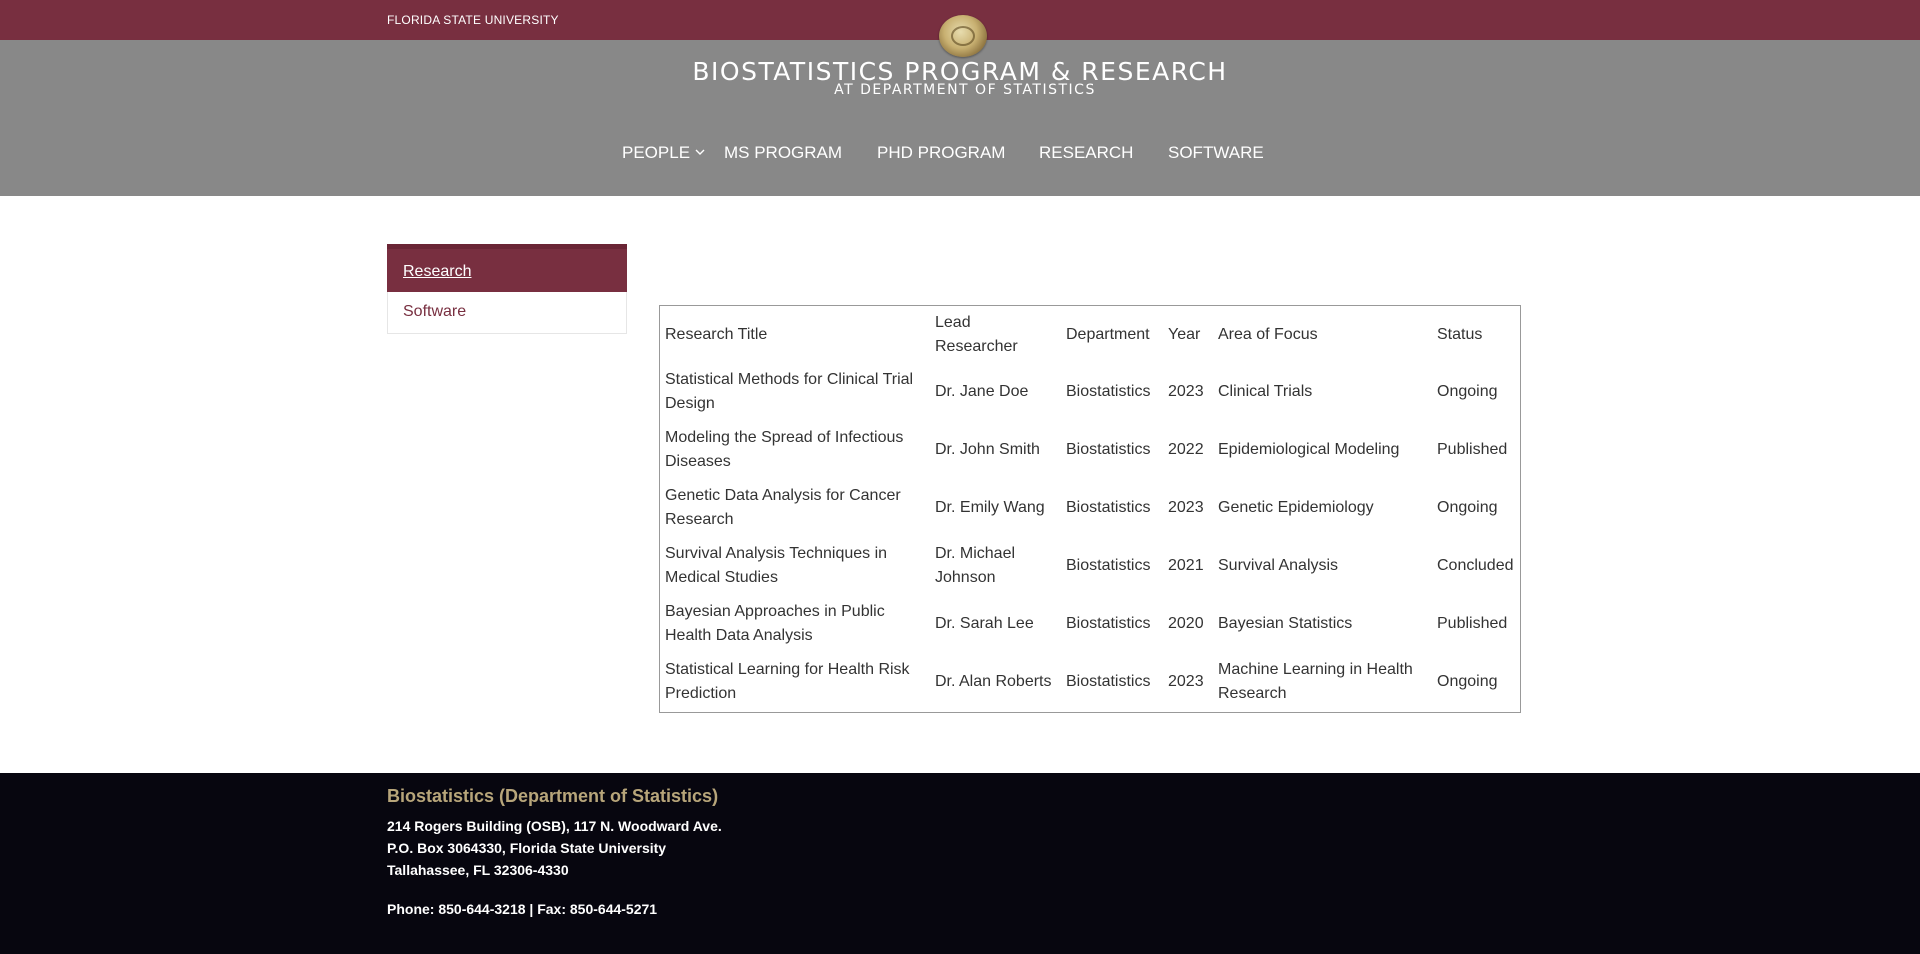 This screenshot has width=1920, height=954. I want to click on university-link: FLORIDA STATE UNIVERSITY, so click(473, 20).